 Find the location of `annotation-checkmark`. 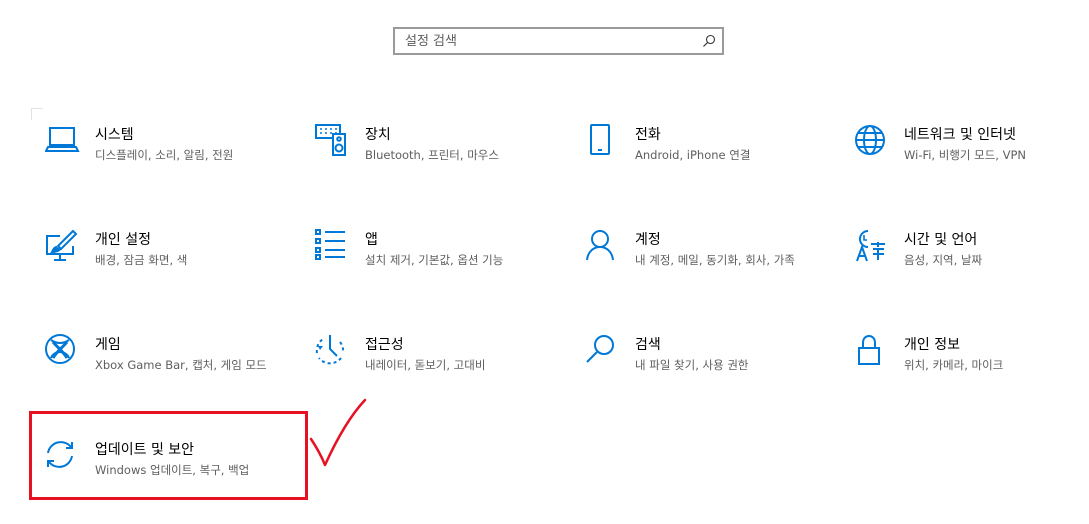

annotation-checkmark is located at coordinates (338, 432).